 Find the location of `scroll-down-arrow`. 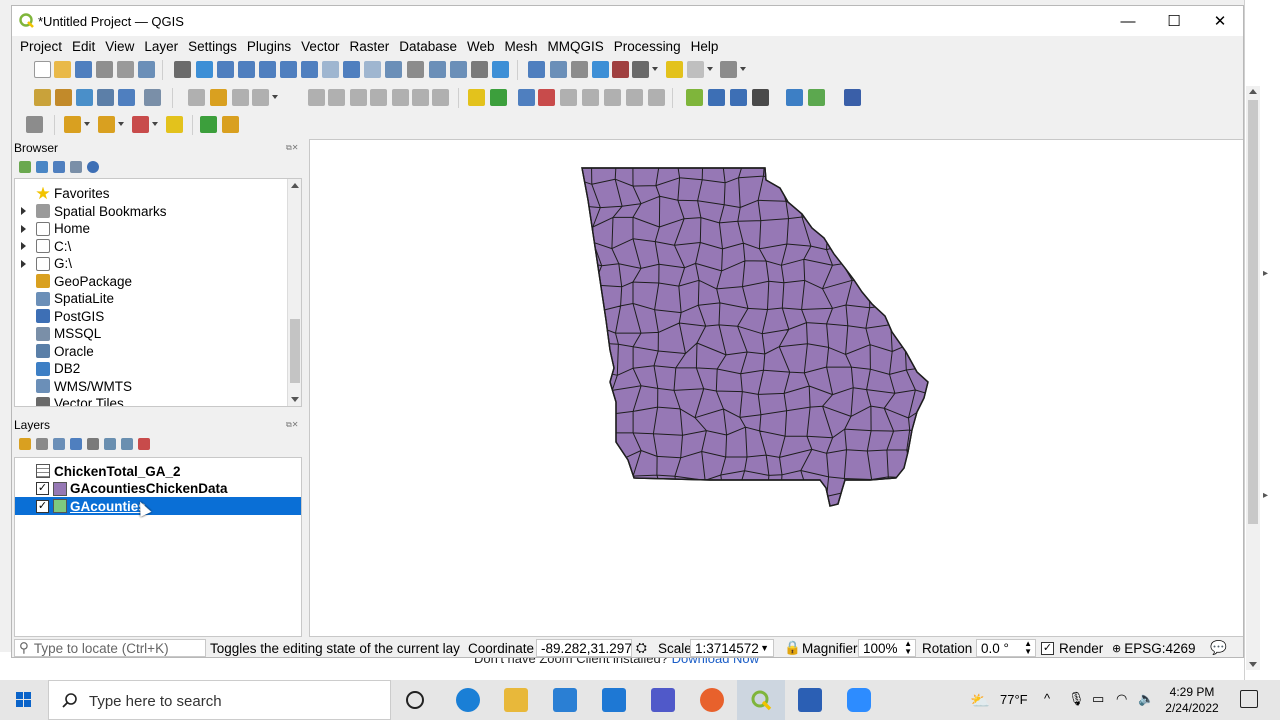

scroll-down-arrow is located at coordinates (295, 399).